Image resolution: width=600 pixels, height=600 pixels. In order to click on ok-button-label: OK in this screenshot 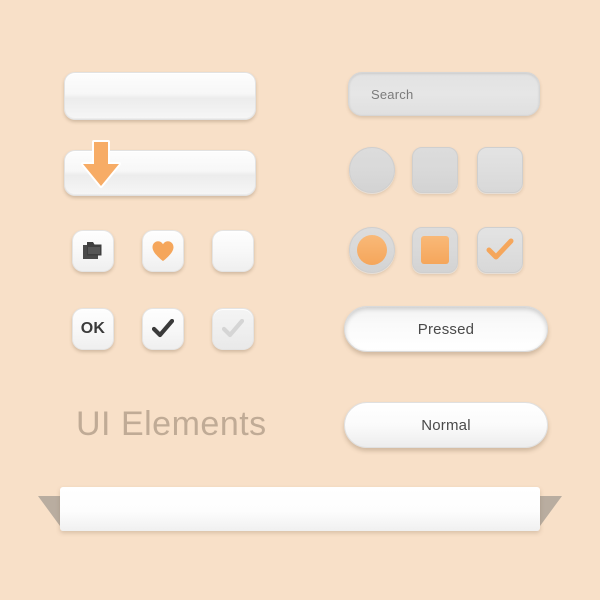, I will do `click(93, 328)`.